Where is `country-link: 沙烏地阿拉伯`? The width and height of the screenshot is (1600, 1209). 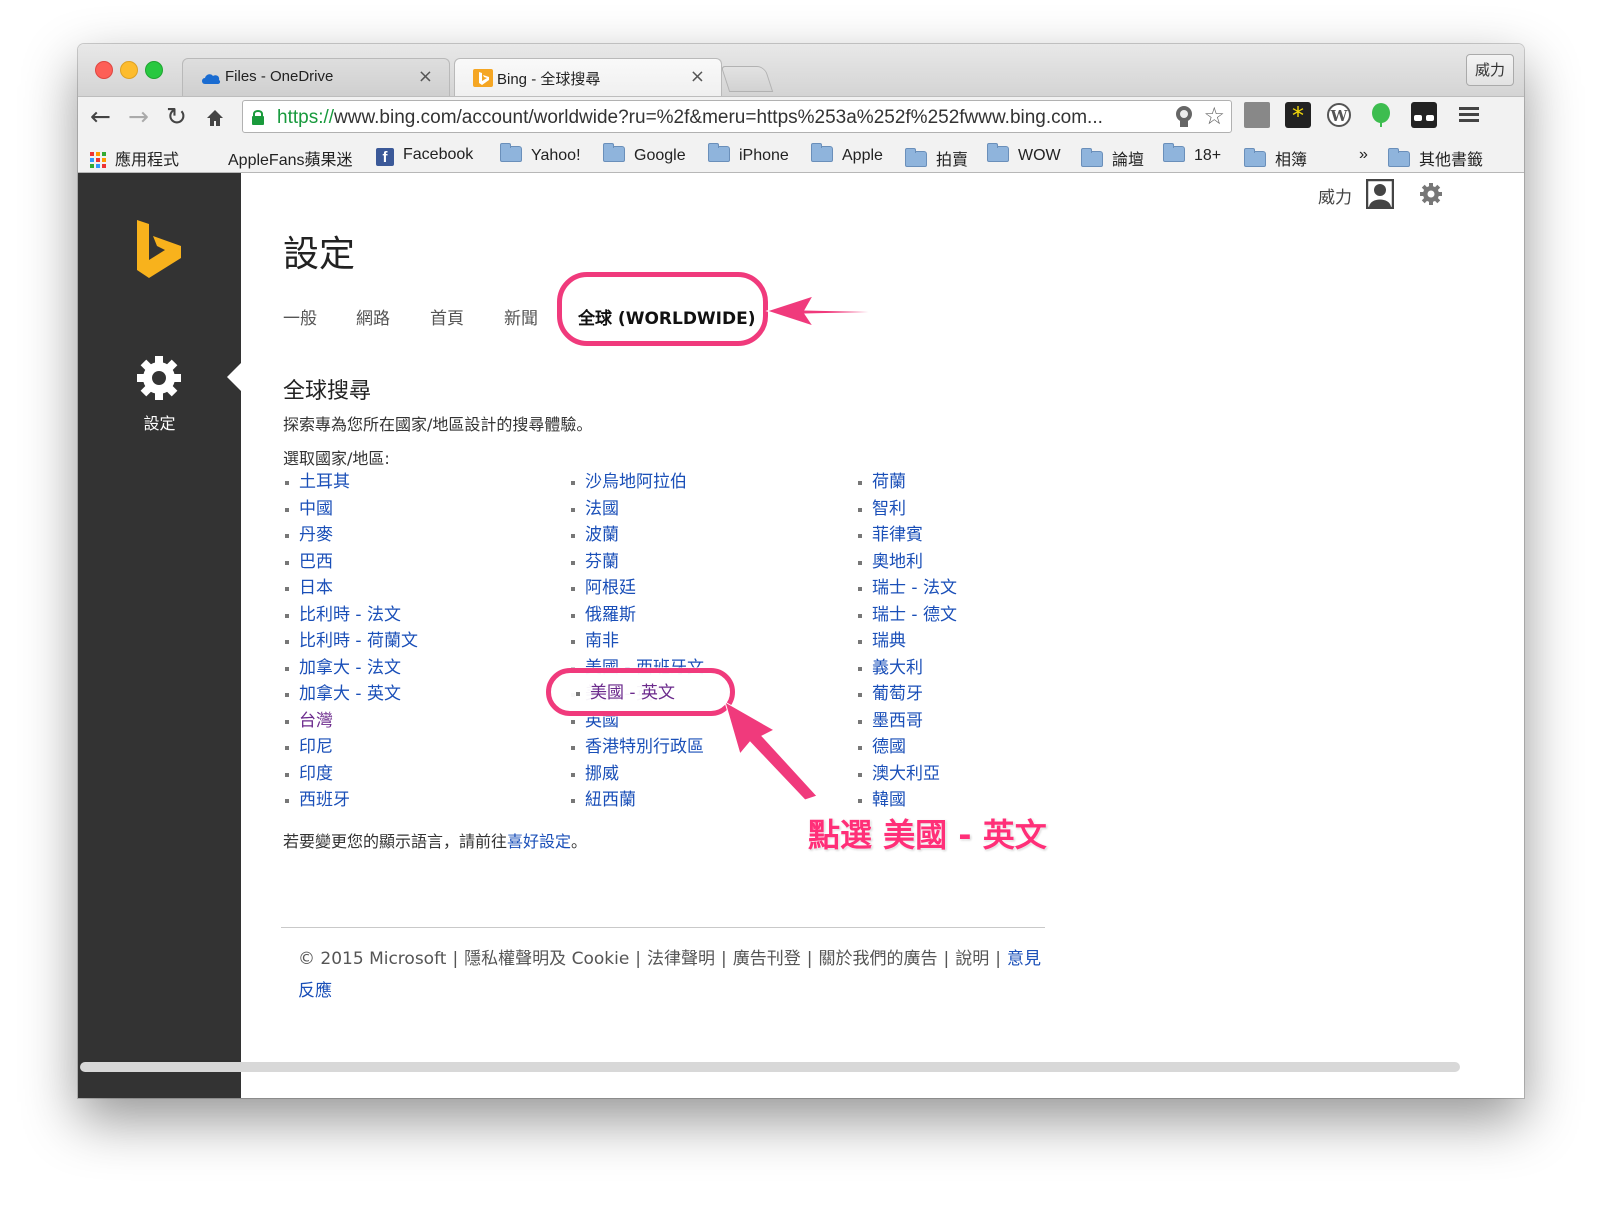
country-link: 沙烏地阿拉伯 is located at coordinates (637, 482).